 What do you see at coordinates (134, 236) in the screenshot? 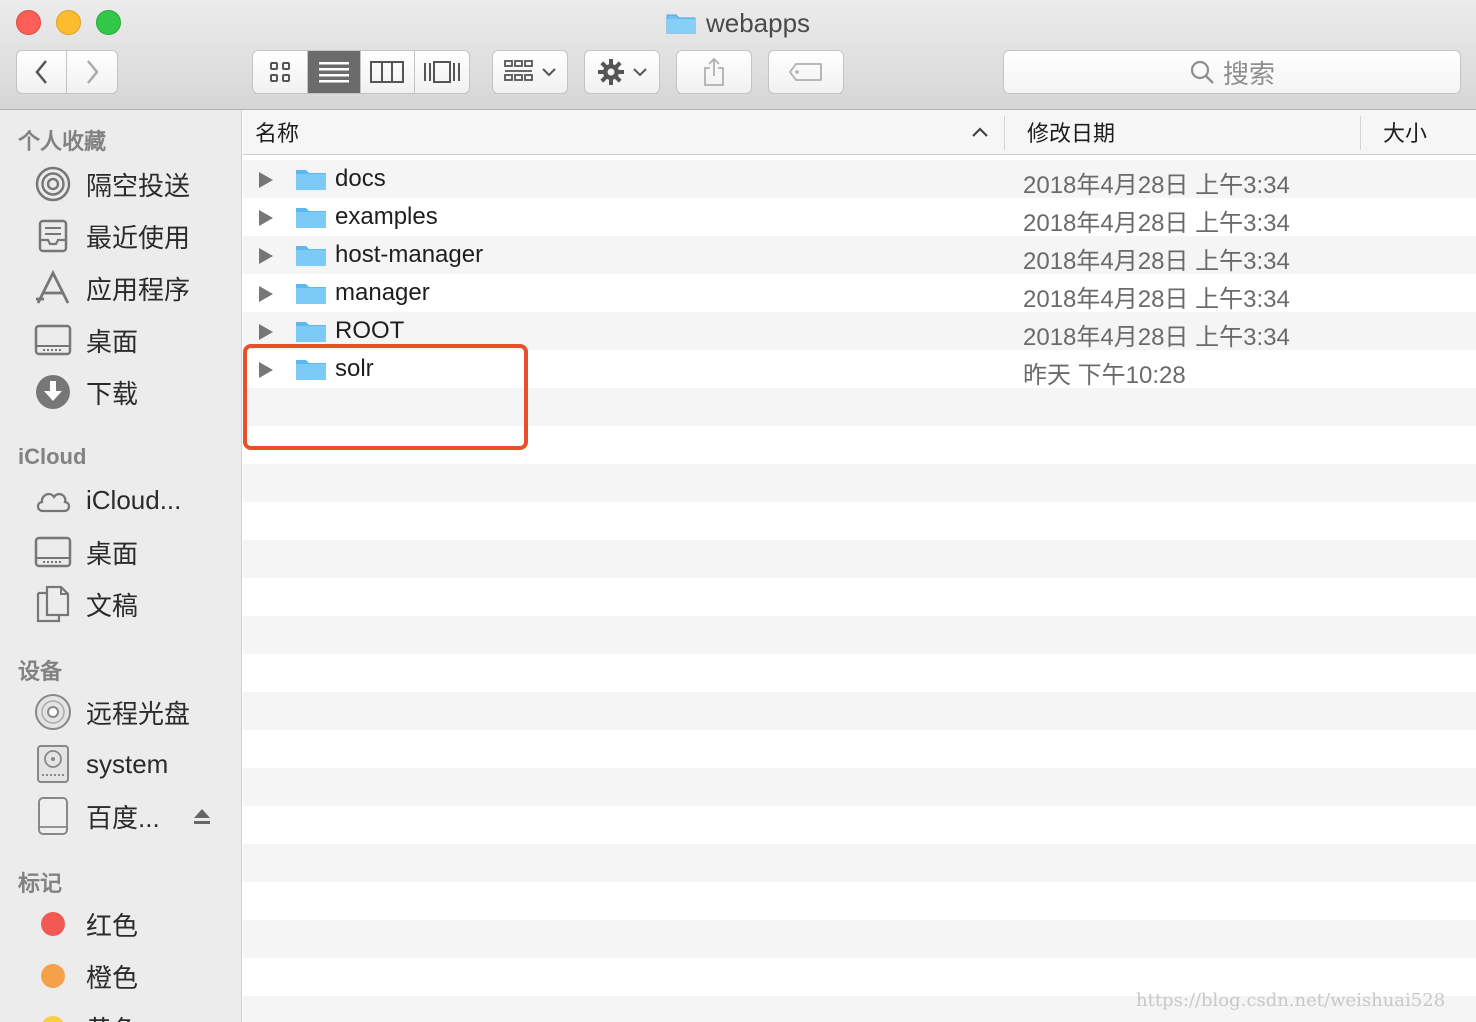
I see `sidebar-item-recents: 最近使用` at bounding box center [134, 236].